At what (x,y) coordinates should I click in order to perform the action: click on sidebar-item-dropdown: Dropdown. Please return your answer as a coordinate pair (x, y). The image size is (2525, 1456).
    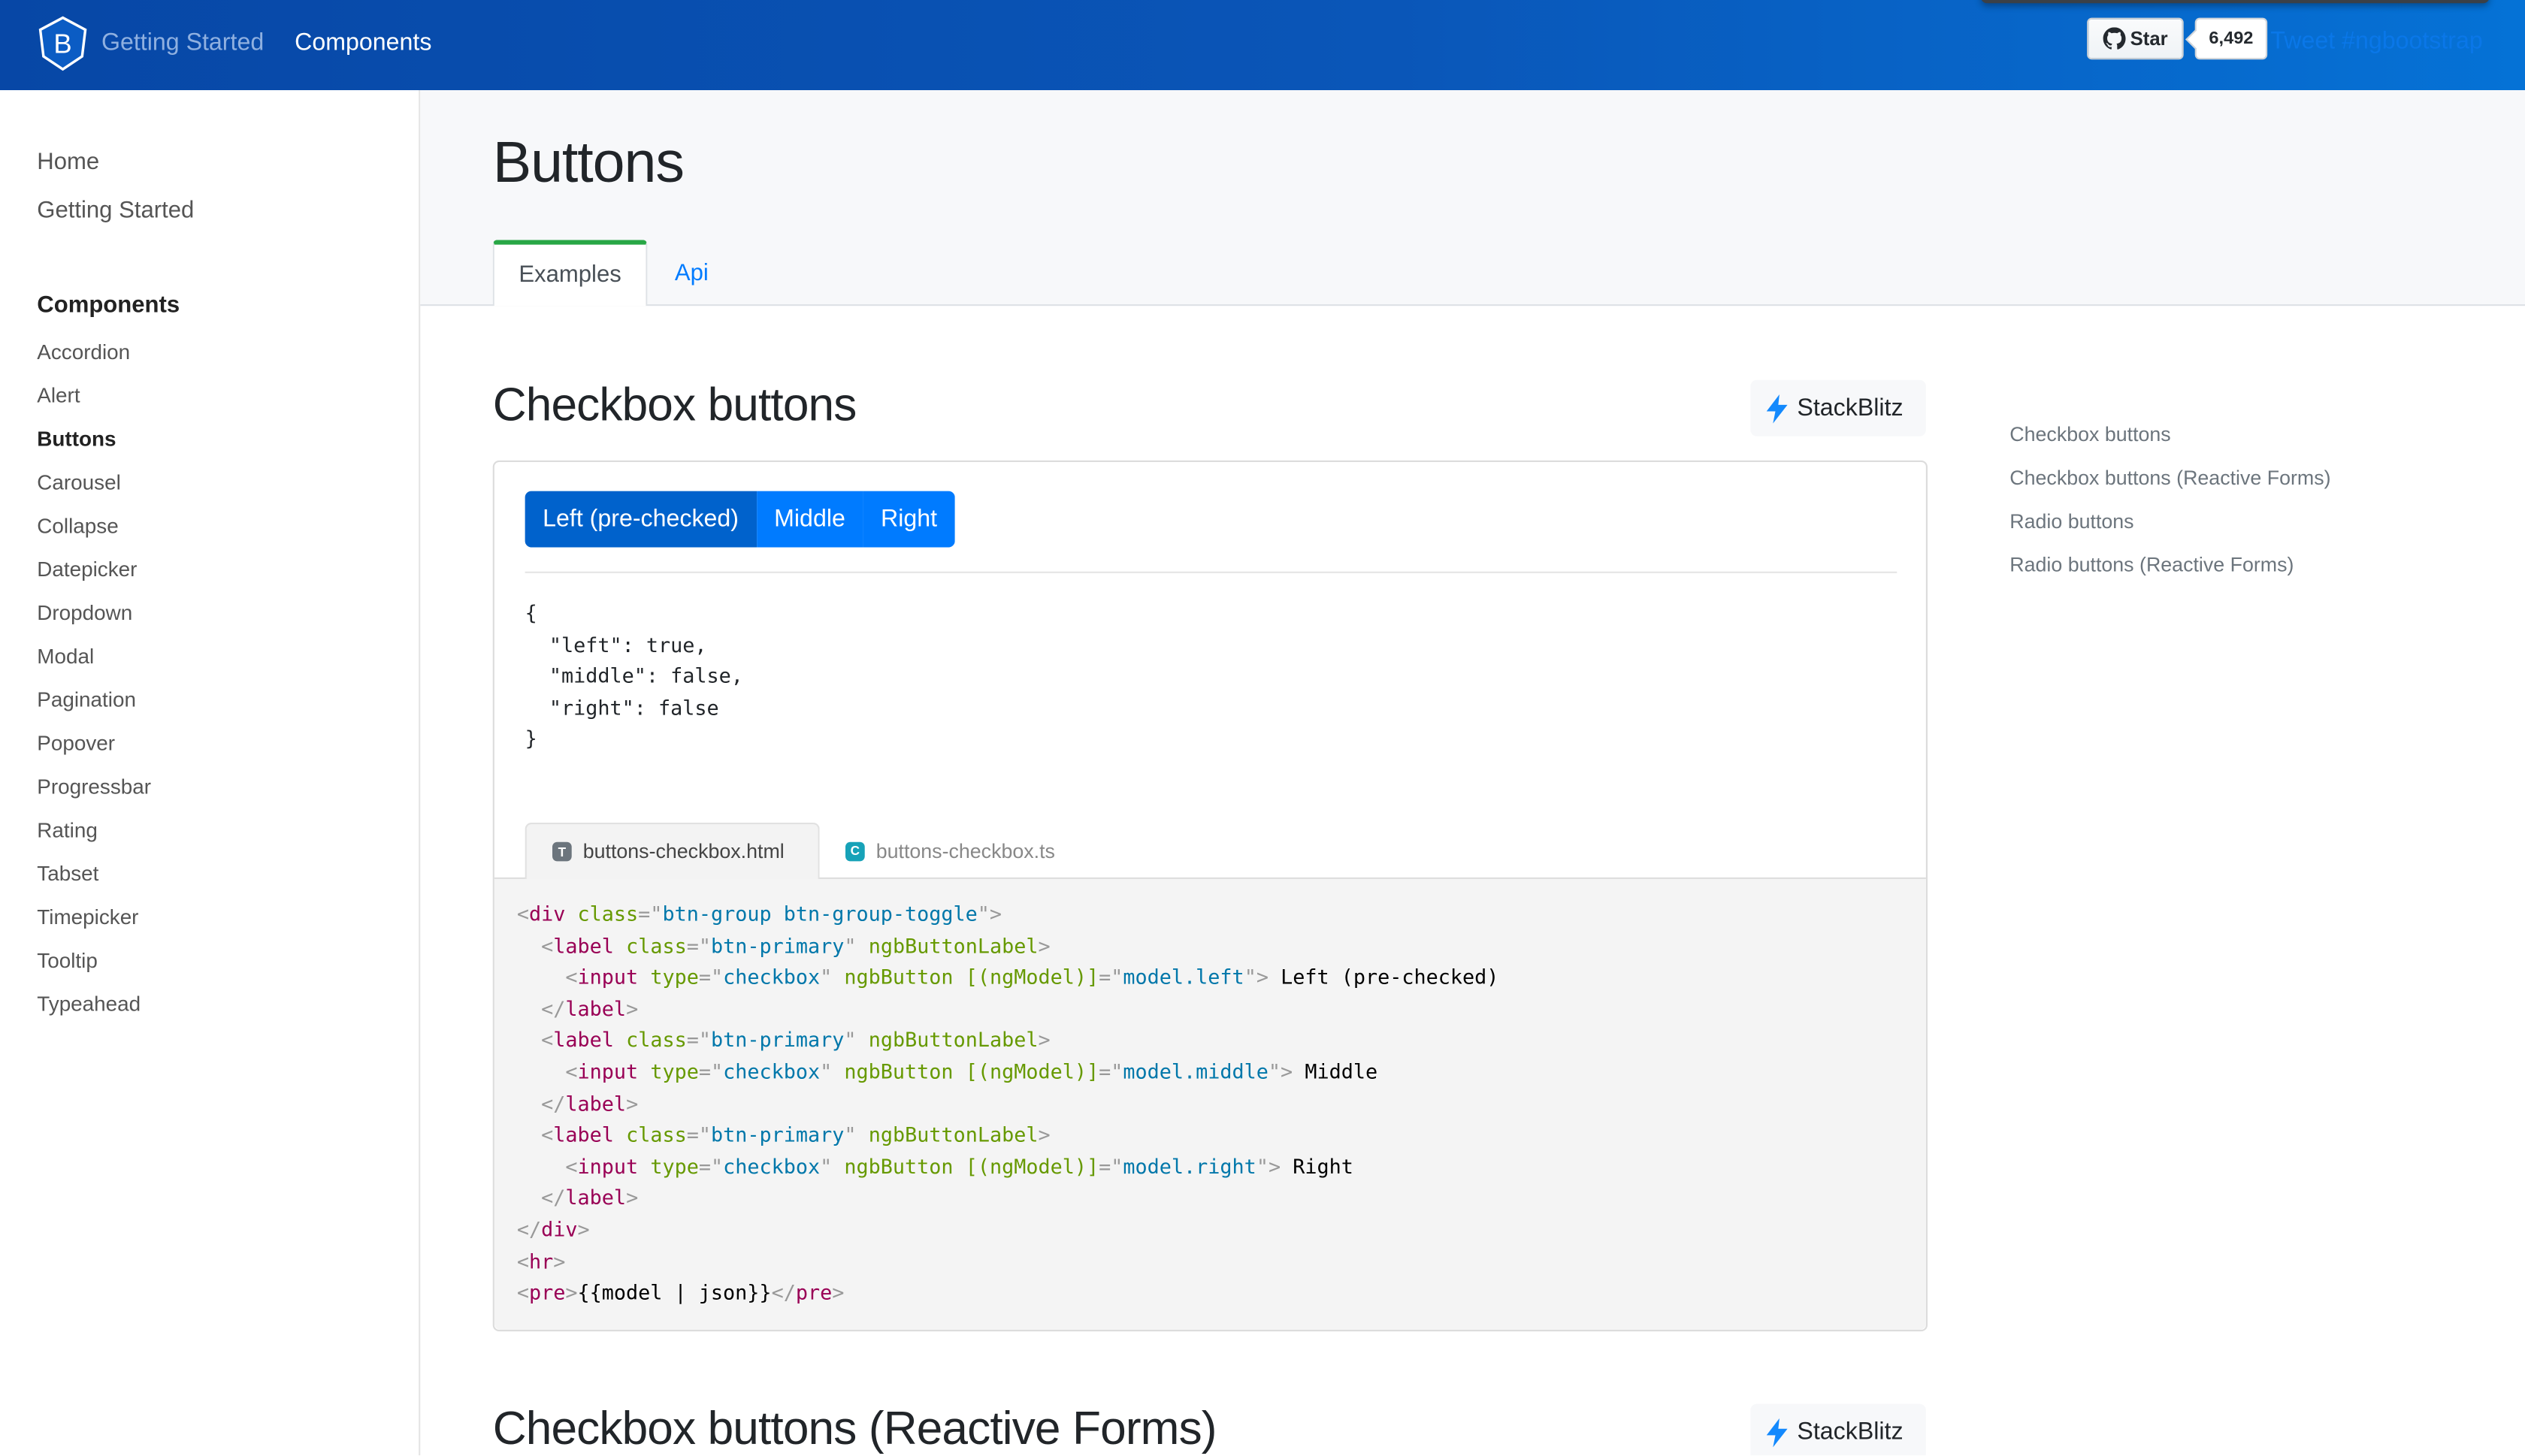
    Looking at the image, I should click on (84, 612).